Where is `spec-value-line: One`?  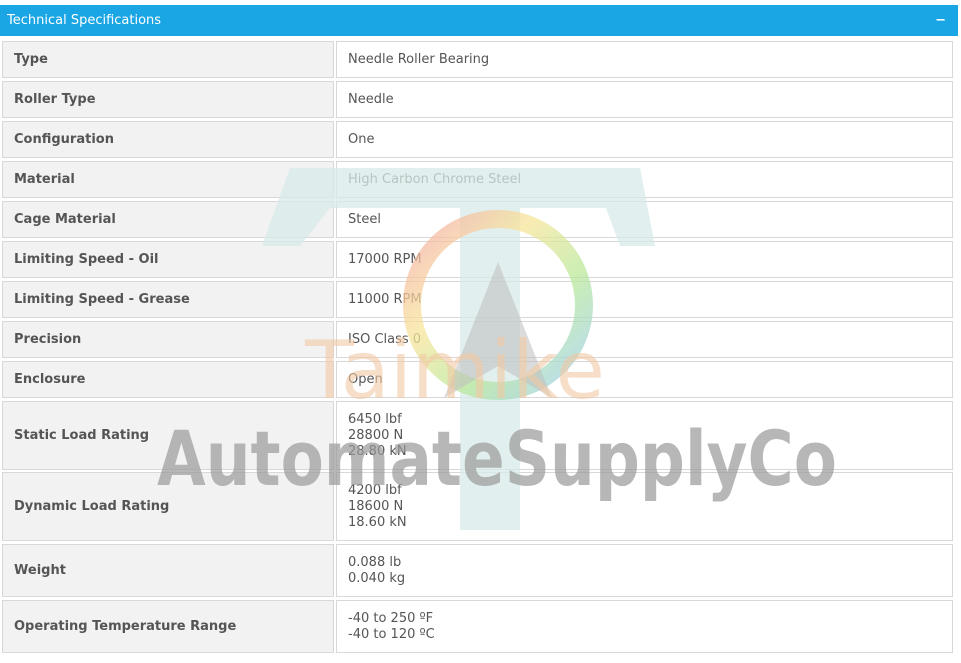
spec-value-line: One is located at coordinates (361, 139).